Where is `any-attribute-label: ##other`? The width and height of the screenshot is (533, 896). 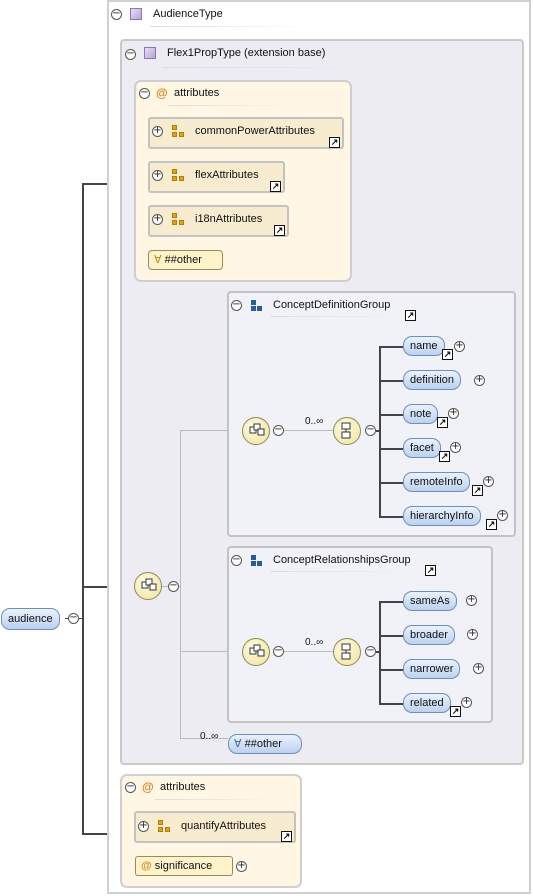
any-attribute-label: ##other is located at coordinates (183, 260).